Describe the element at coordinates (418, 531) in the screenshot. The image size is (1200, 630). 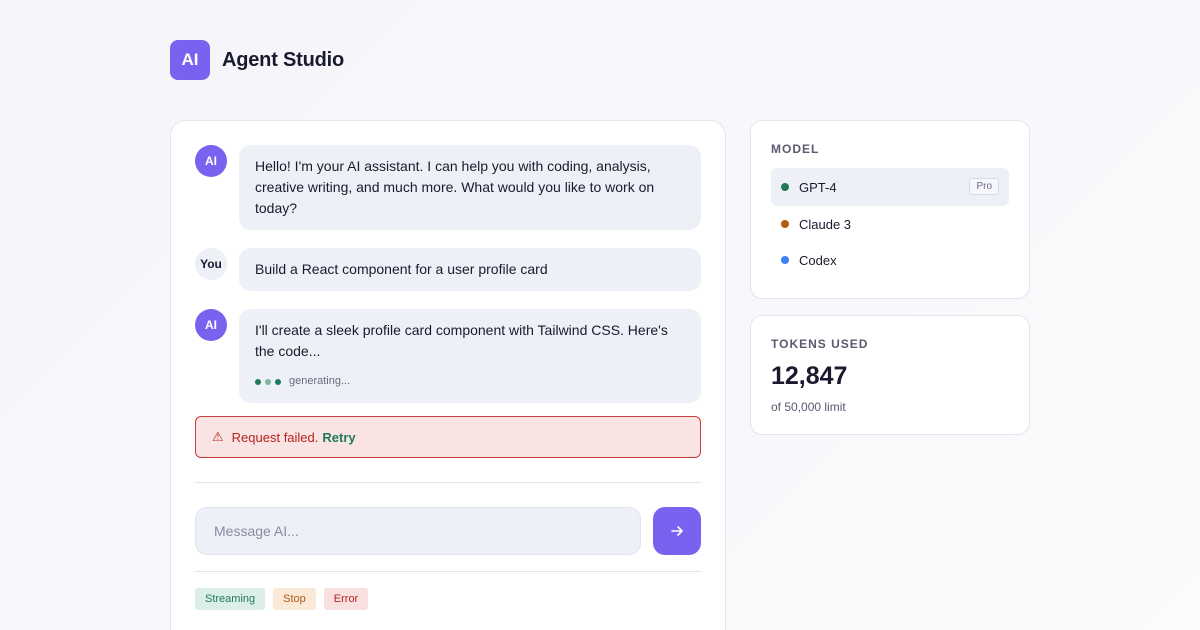
I see `message-input` at that location.